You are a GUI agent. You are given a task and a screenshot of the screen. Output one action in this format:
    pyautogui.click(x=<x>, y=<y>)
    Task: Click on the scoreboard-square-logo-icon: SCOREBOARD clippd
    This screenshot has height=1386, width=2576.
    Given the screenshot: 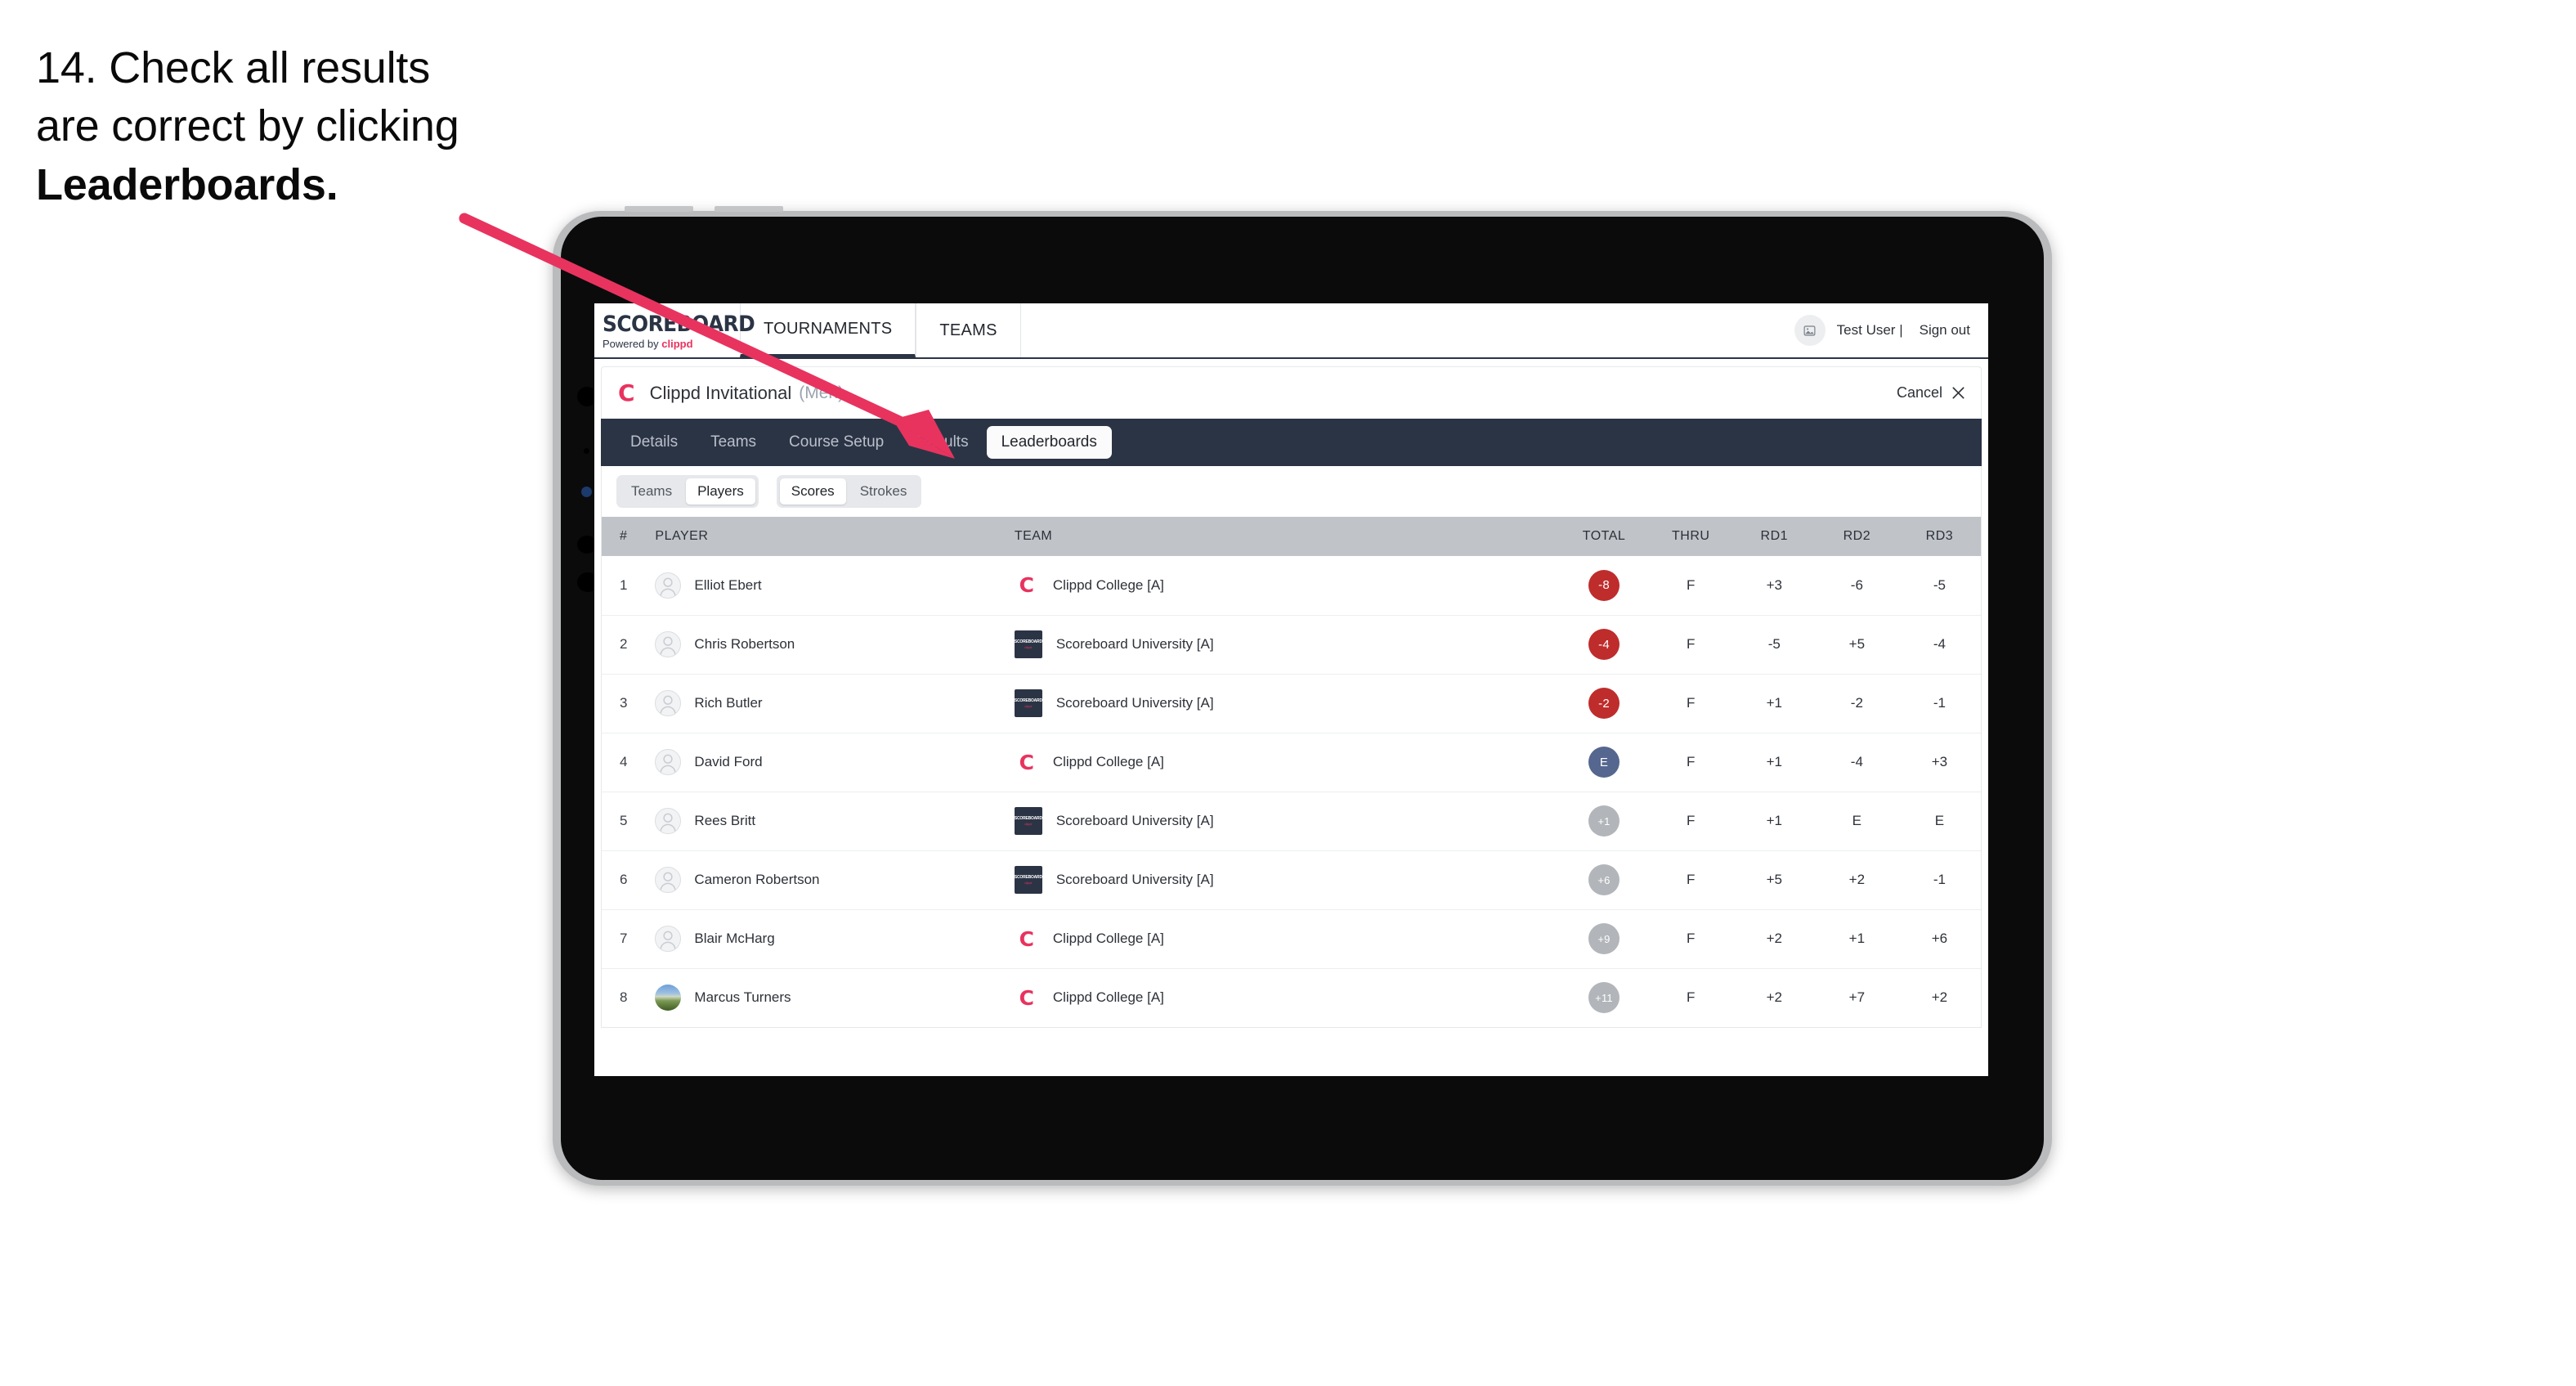 What is the action you would take?
    pyautogui.click(x=1028, y=703)
    